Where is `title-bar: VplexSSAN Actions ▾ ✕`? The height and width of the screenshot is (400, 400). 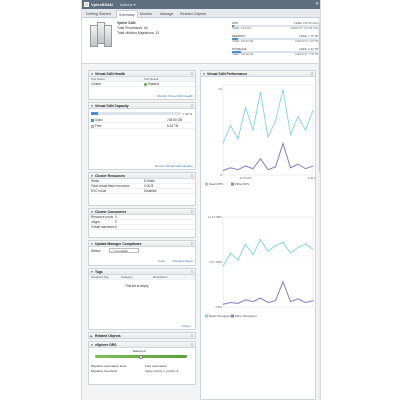 title-bar: VplexSSAN Actions ▾ ✕ is located at coordinates (201, 4).